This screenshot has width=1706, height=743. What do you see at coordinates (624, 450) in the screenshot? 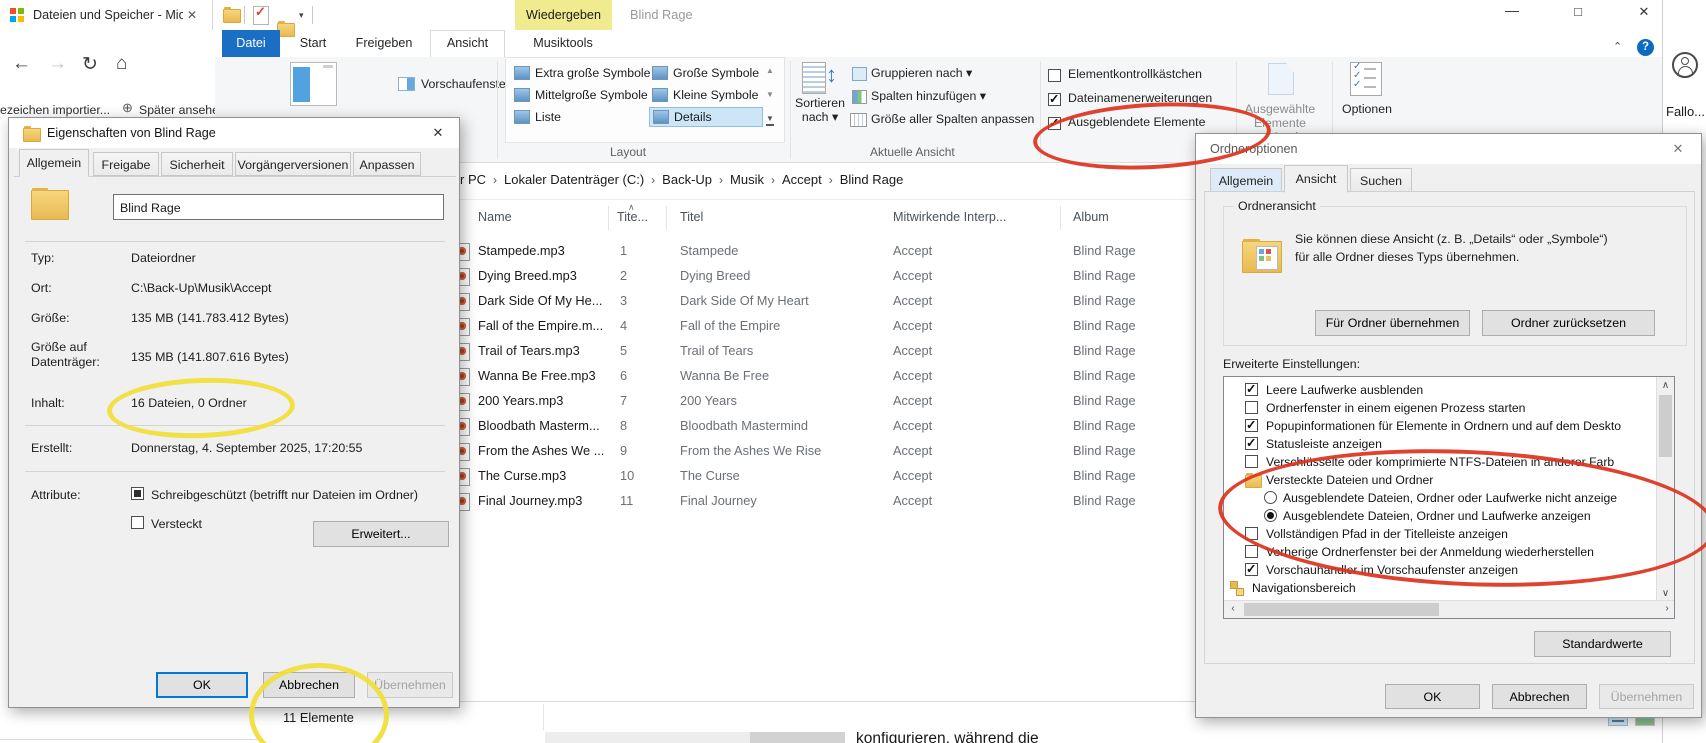
I see `file-track: 9` at bounding box center [624, 450].